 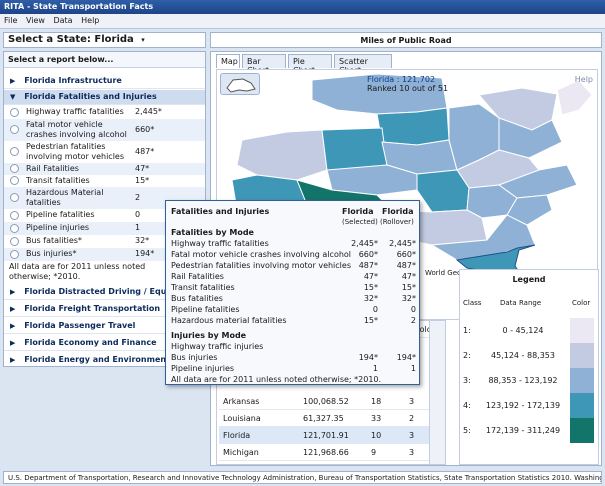 What do you see at coordinates (145, 151) in the screenshot?
I see `report-value: 487*` at bounding box center [145, 151].